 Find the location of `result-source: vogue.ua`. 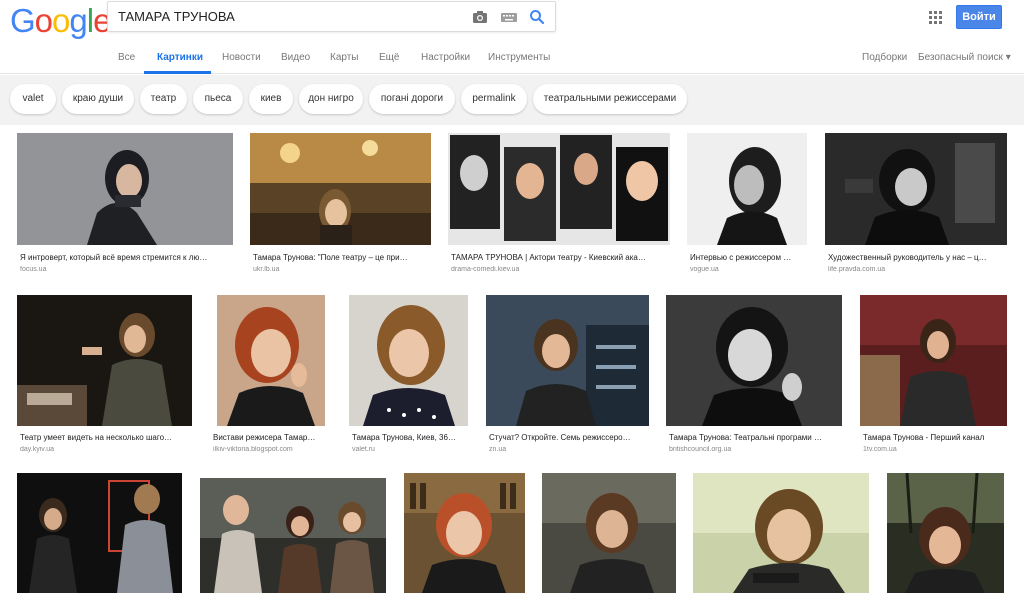

result-source: vogue.ua is located at coordinates (704, 269).